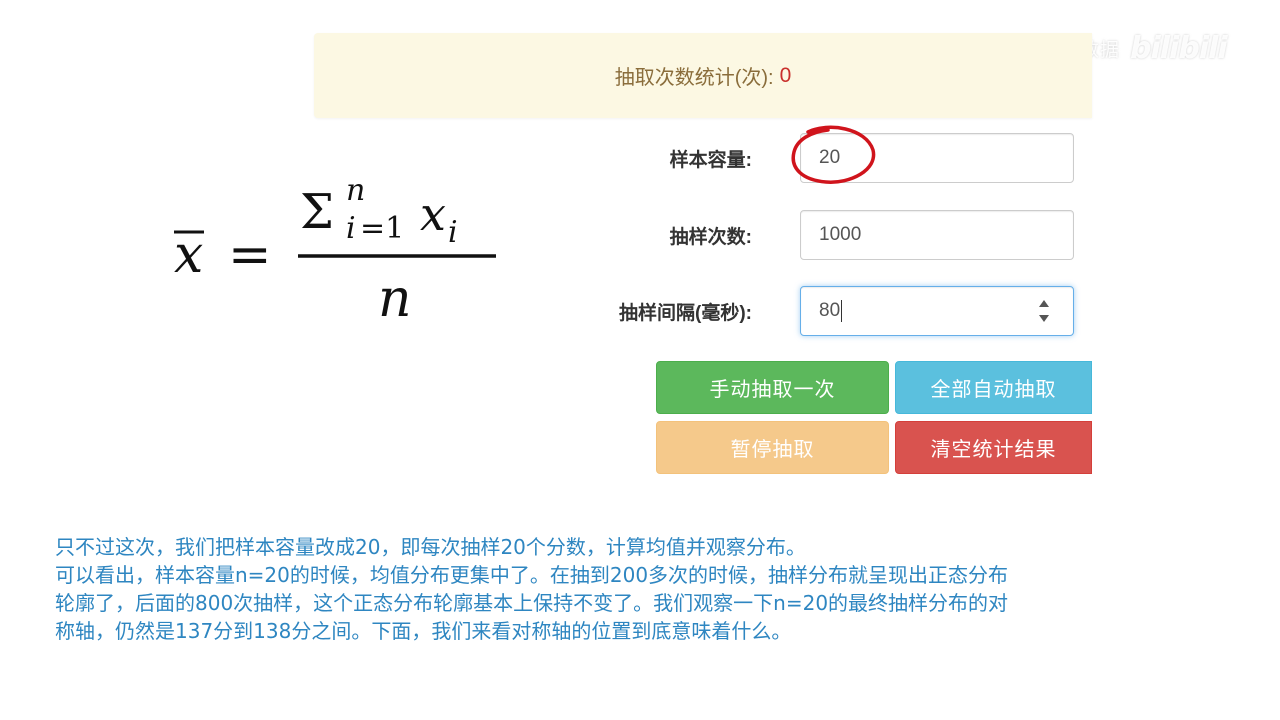 The width and height of the screenshot is (1280, 720). I want to click on sample-times-row: 抽样次数: 1000, so click(830, 237).